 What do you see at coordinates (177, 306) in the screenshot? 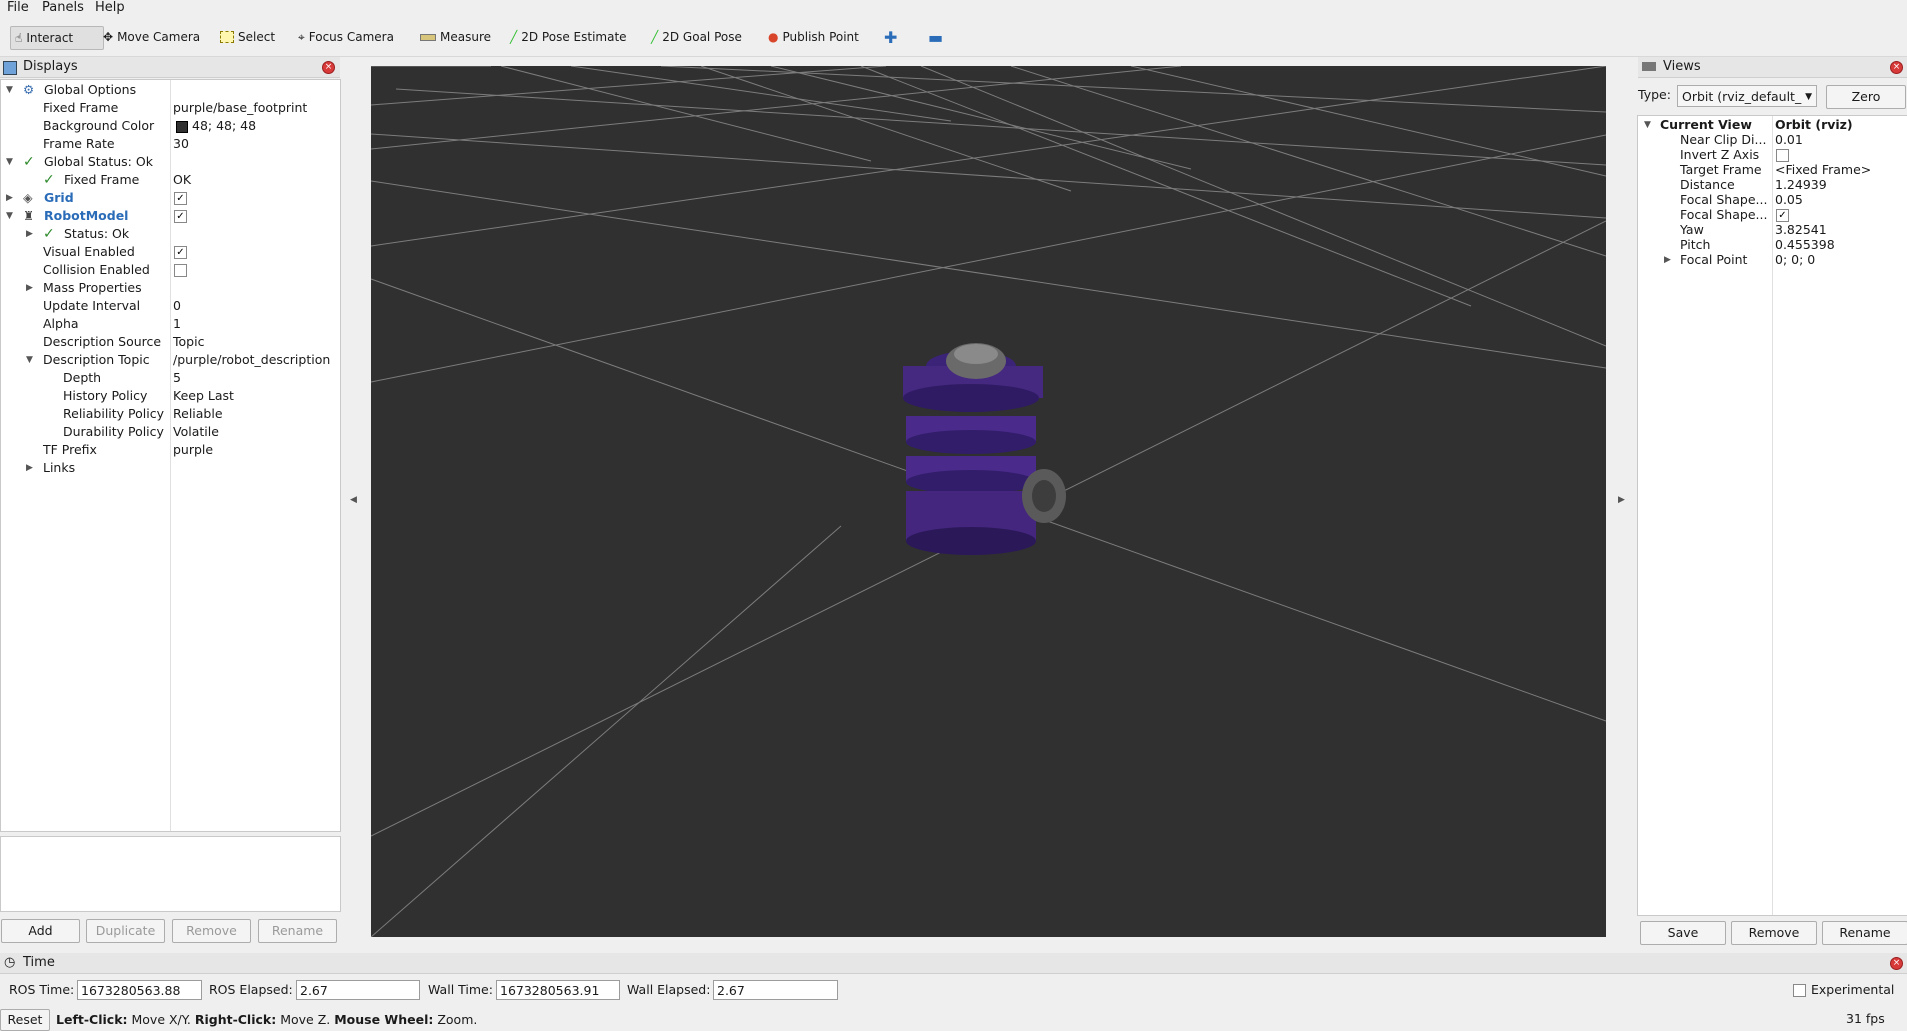
I see `row-value: 0` at bounding box center [177, 306].